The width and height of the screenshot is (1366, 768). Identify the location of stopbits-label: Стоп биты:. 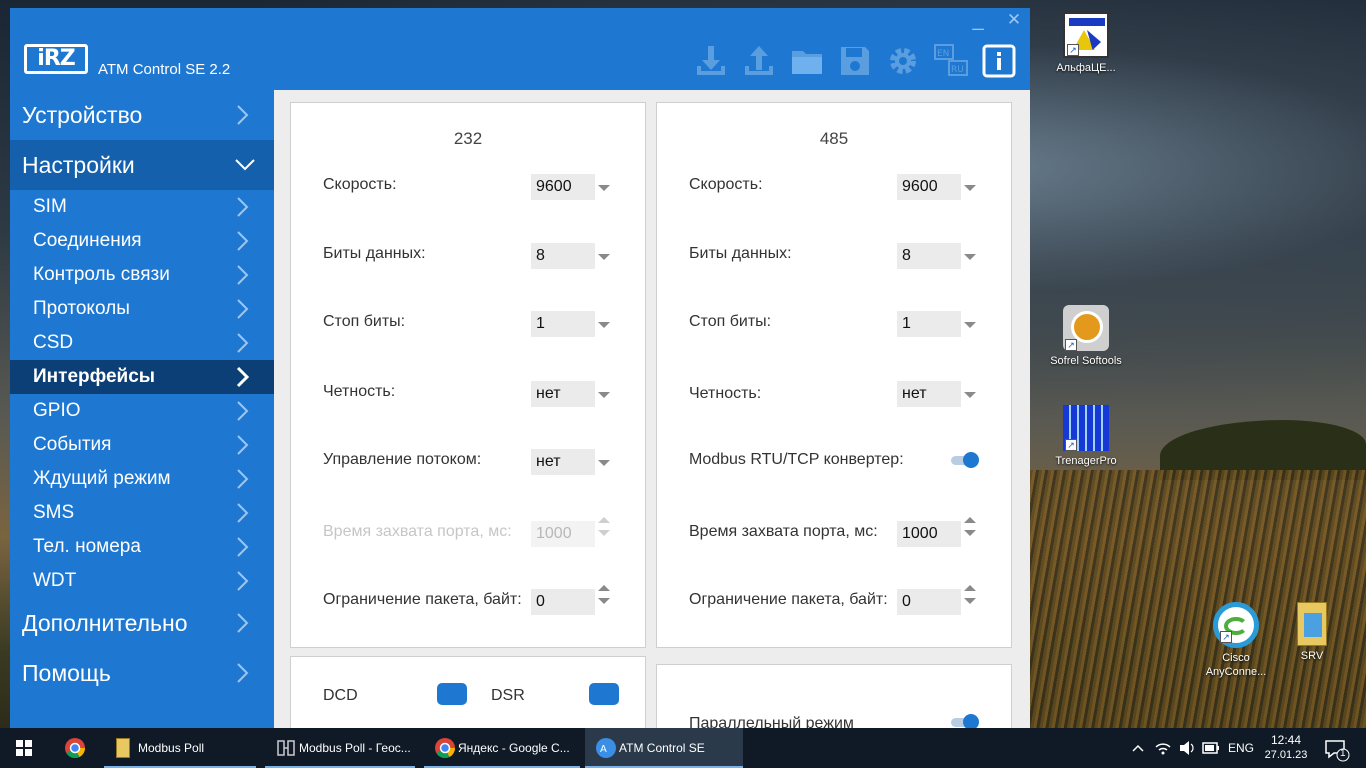
(730, 321).